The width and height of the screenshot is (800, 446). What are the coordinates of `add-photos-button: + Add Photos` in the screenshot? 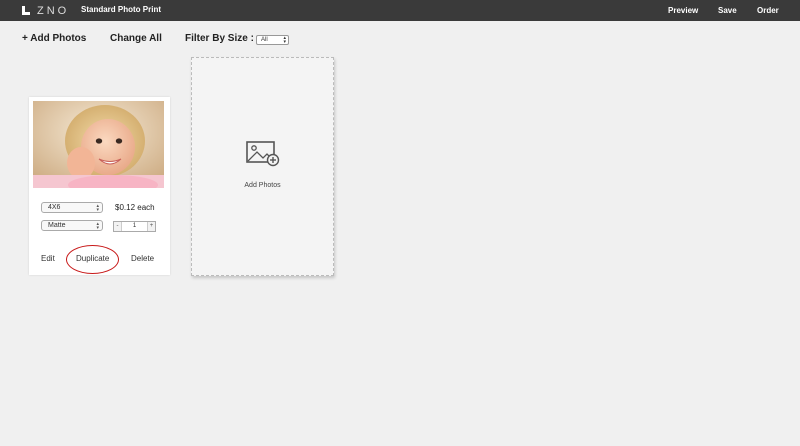 It's located at (54, 38).